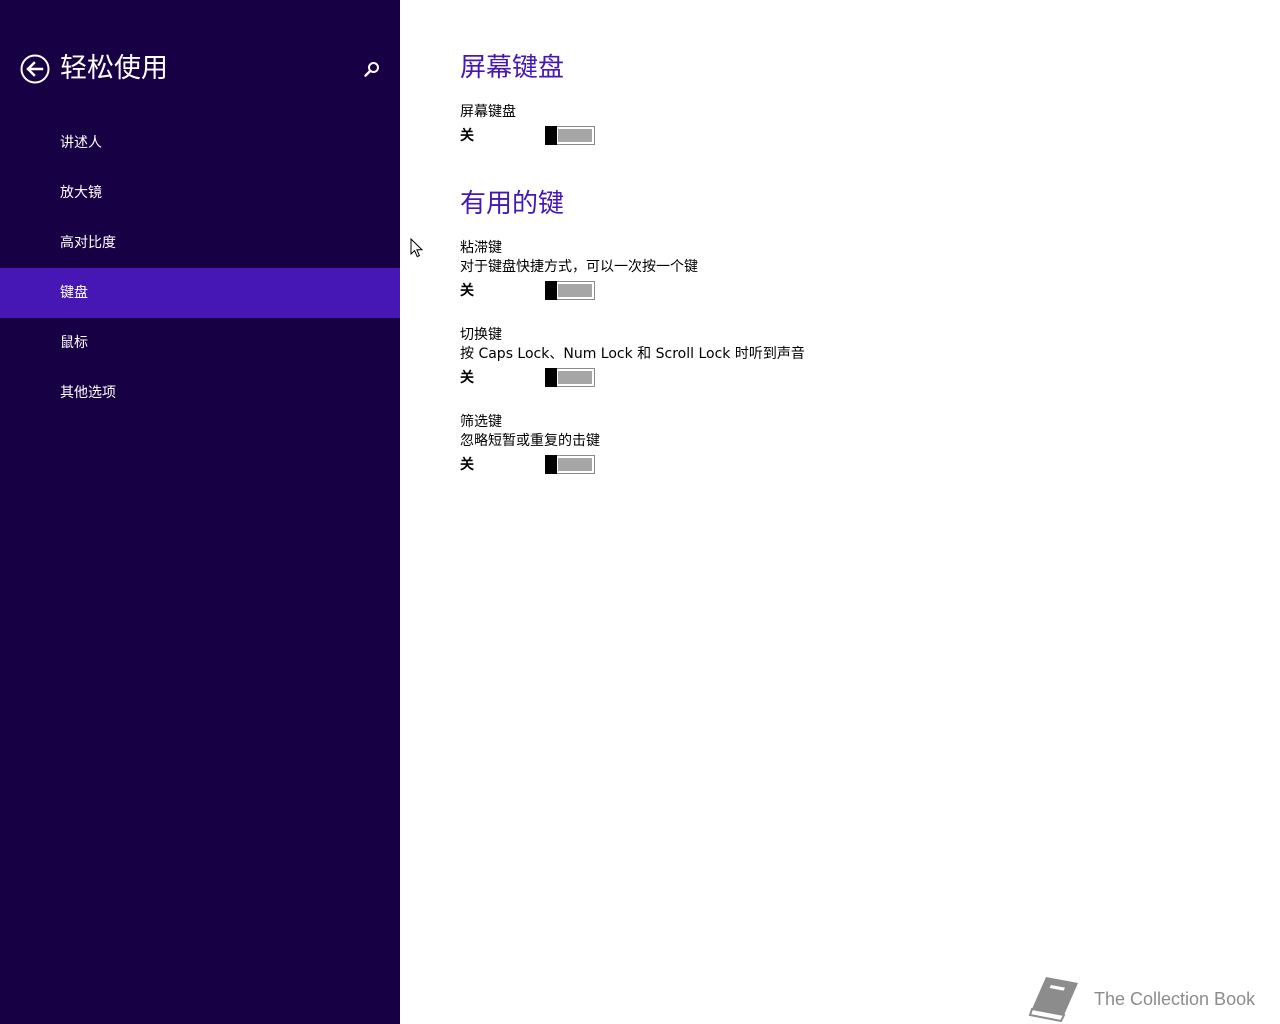 Image resolution: width=1280 pixels, height=1024 pixels. I want to click on setting-label: 筛选键, so click(481, 422).